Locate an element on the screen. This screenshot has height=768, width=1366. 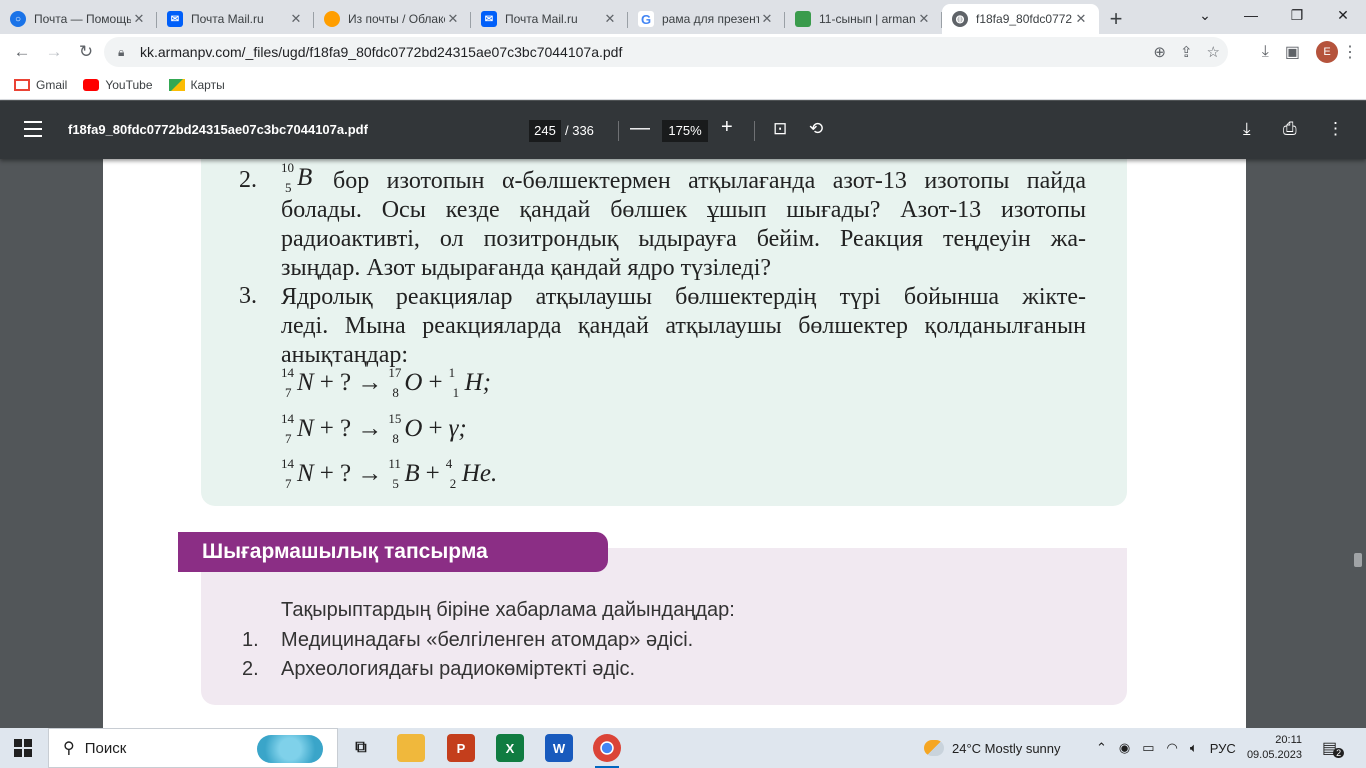
youtube-icon is located at coordinates (91, 84).